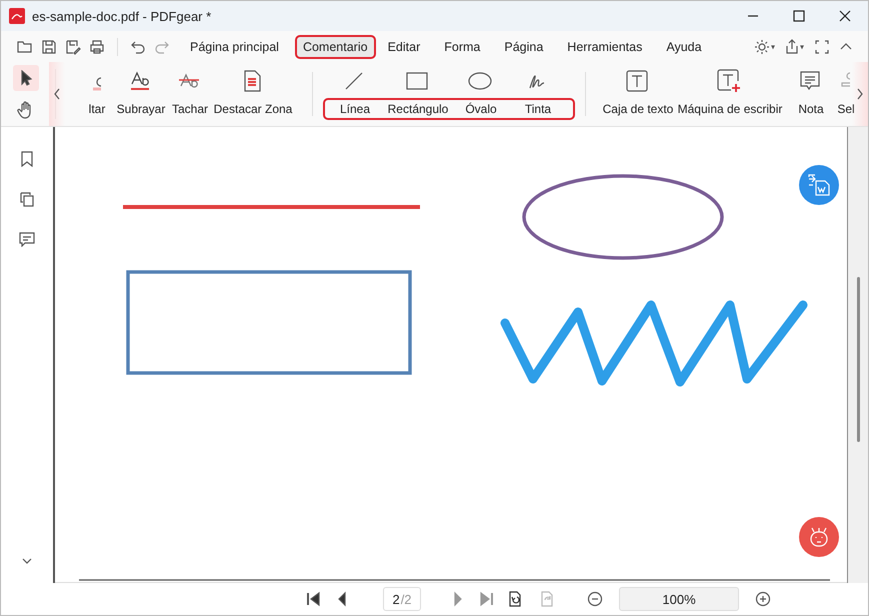  Describe the element at coordinates (846, 109) in the screenshot. I see `ribbon-tool: Sel` at that location.